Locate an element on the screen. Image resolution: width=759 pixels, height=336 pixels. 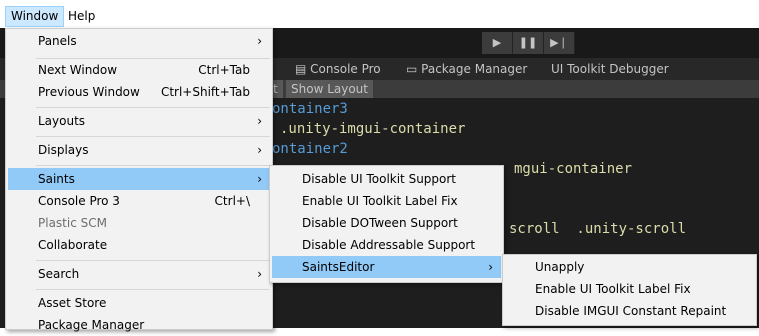
menu-item-layouts: Layouts › is located at coordinates (139, 121).